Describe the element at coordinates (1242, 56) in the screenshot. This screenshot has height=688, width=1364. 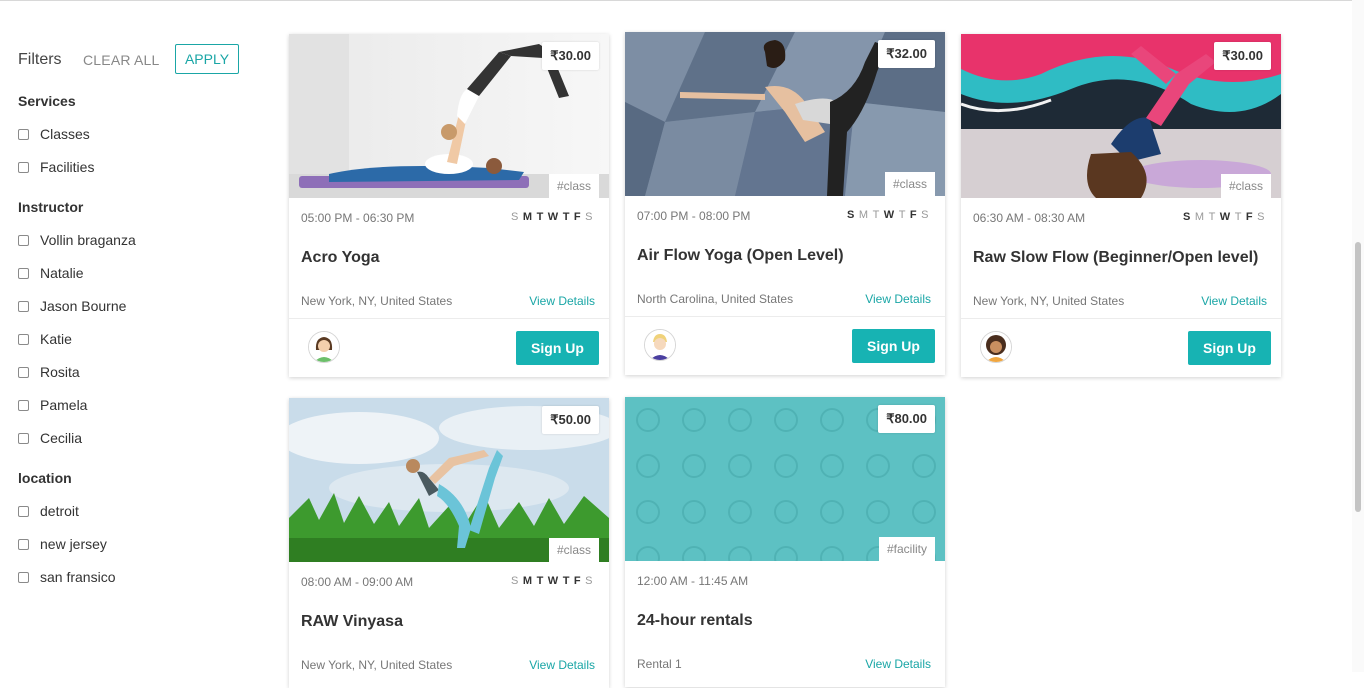
I see `price-badge: ₹30.00` at that location.